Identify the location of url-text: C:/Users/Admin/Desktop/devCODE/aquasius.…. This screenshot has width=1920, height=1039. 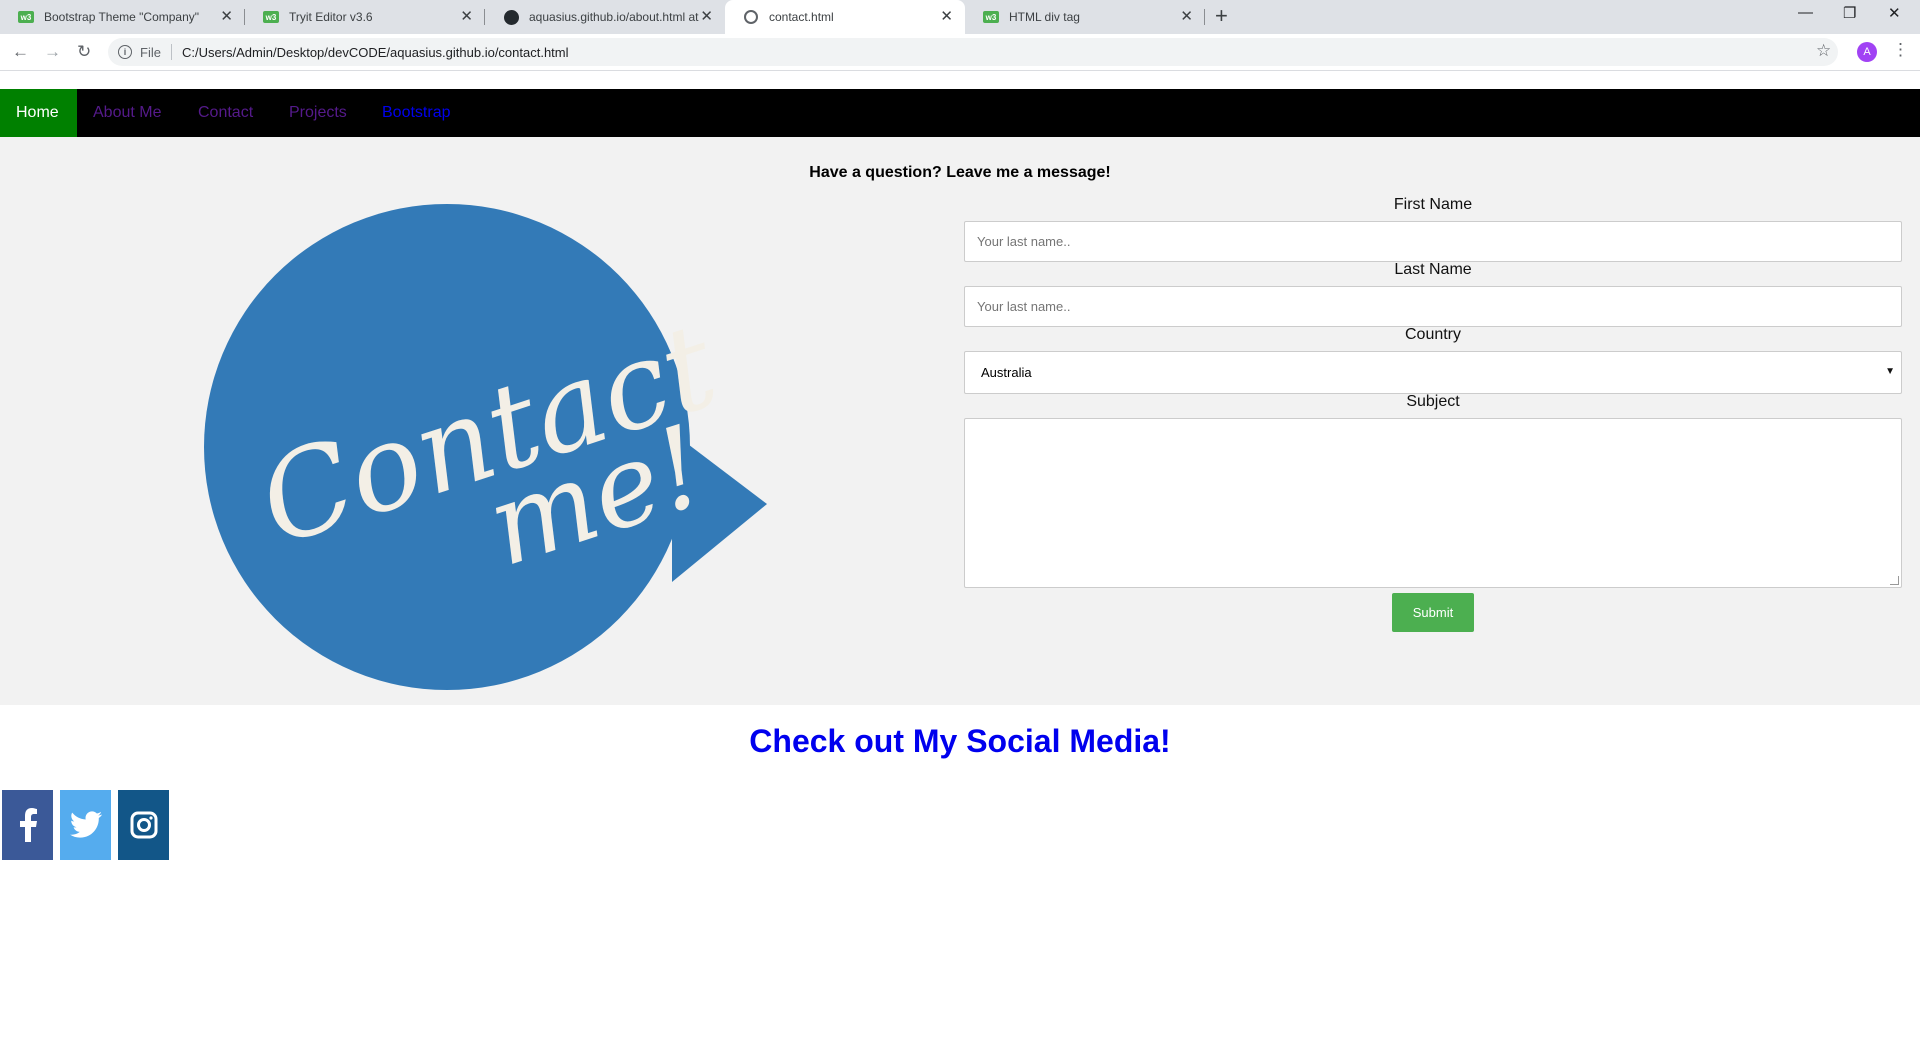
(375, 52).